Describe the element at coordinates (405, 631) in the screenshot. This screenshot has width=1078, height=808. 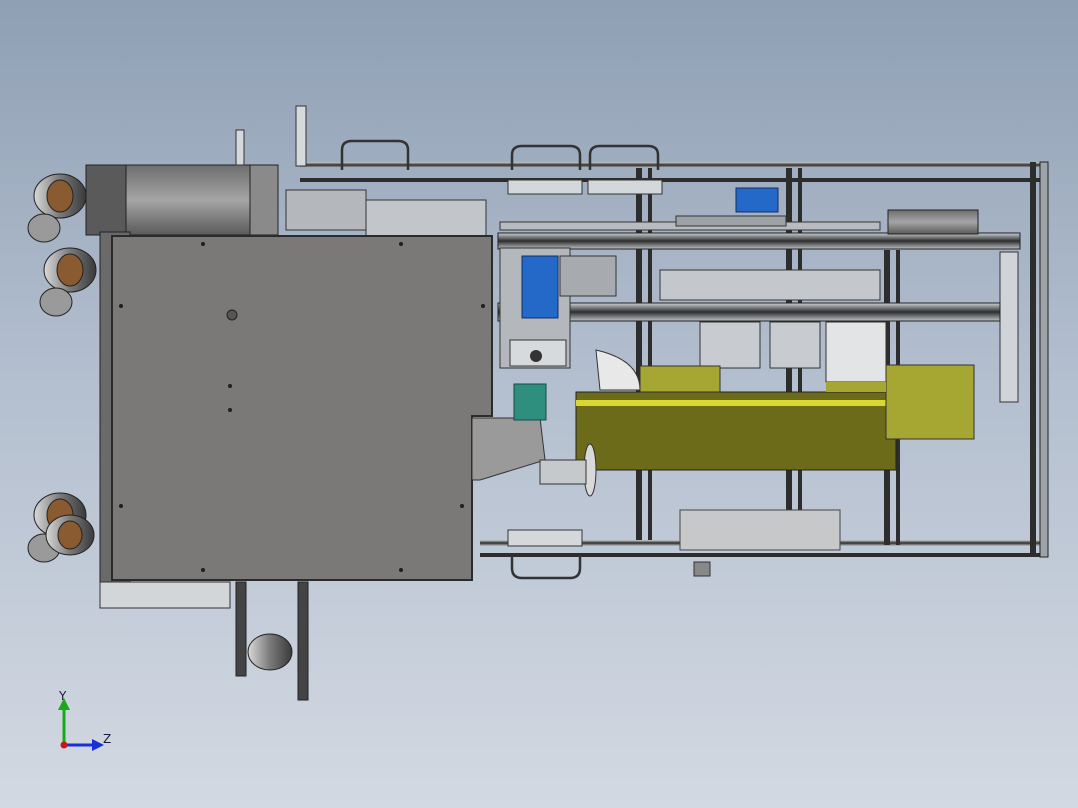
I see `lower-legs` at that location.